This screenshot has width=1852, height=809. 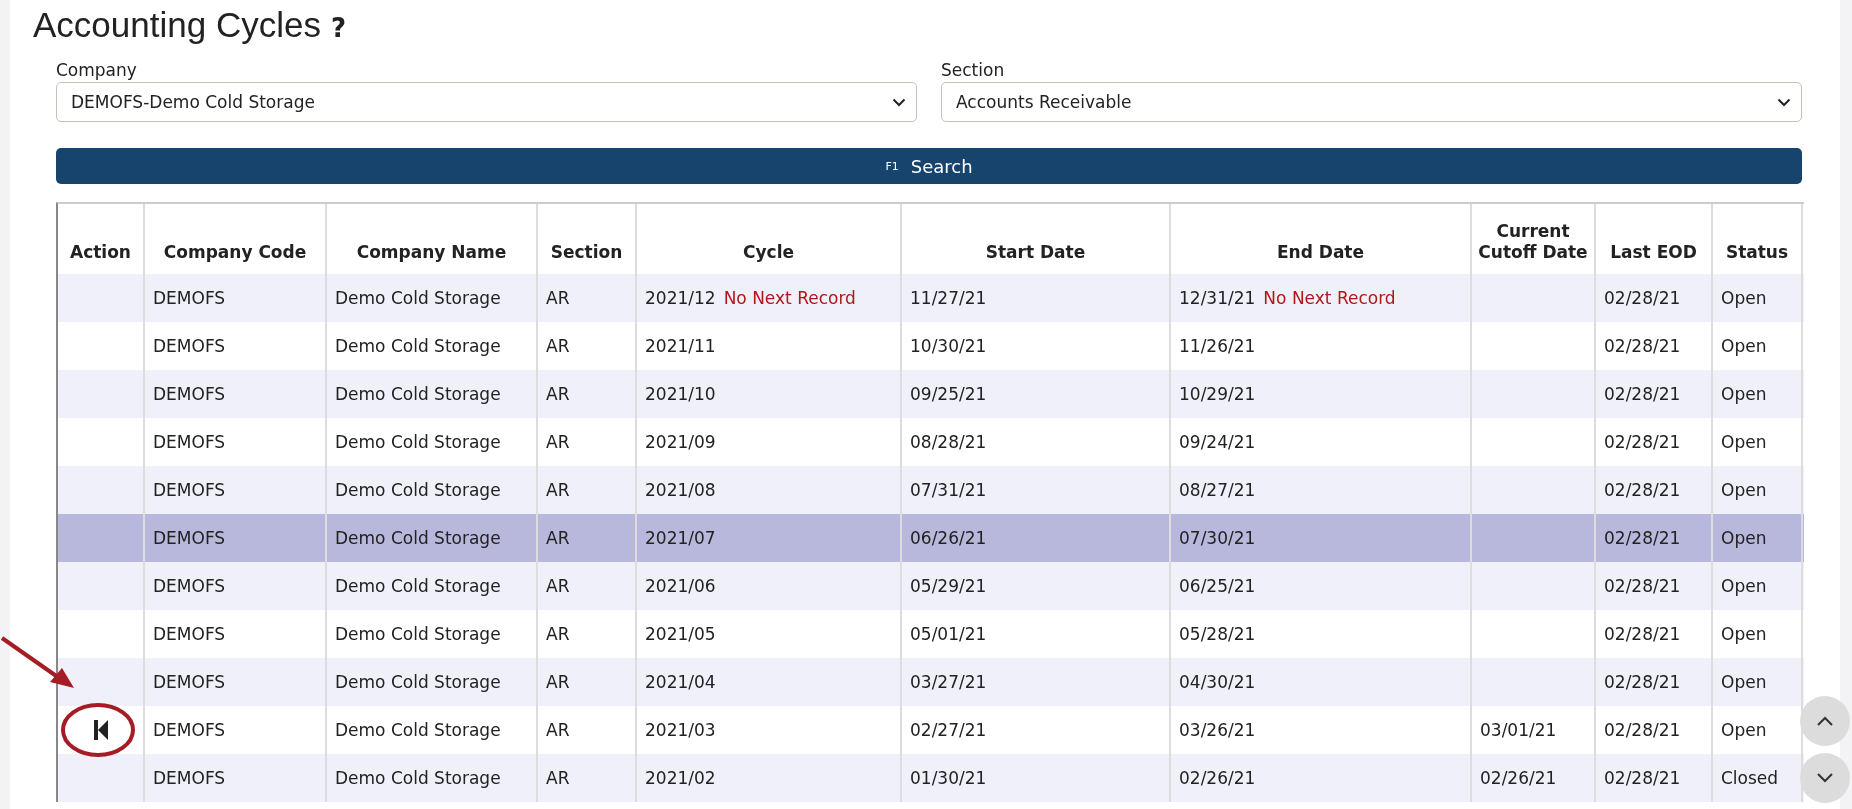 I want to click on table-cell: 09/25/21, so click(x=948, y=394).